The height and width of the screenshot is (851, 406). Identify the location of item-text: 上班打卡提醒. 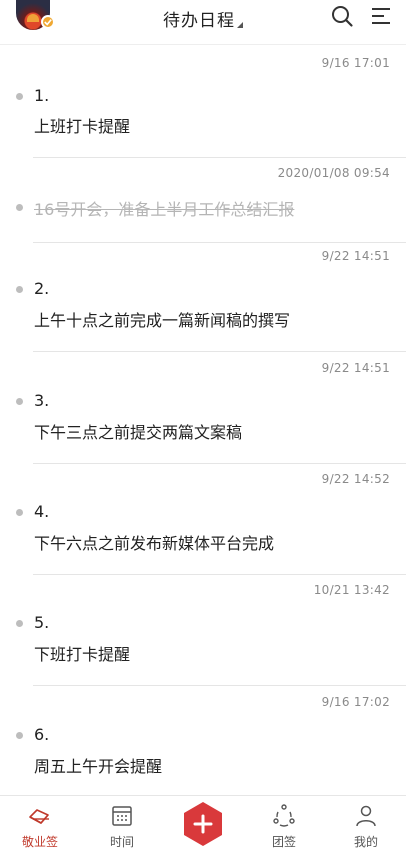
(82, 126).